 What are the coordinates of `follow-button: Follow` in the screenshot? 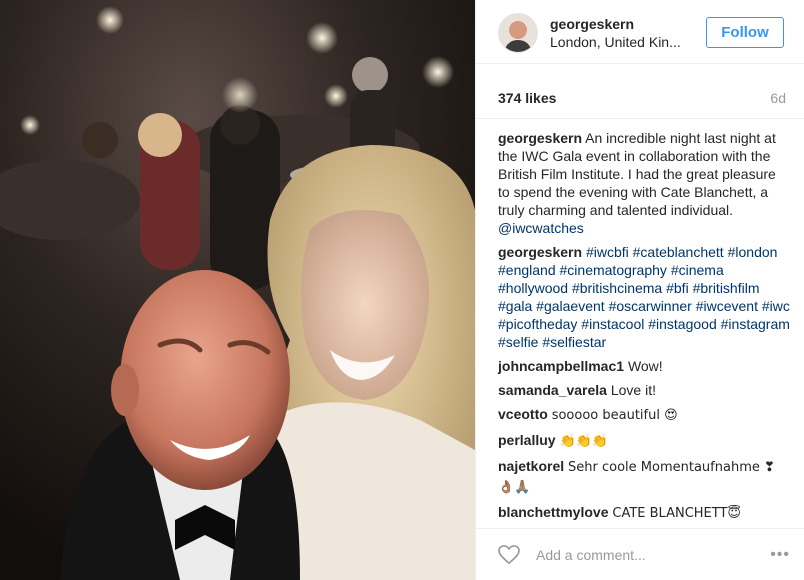 It's located at (745, 32).